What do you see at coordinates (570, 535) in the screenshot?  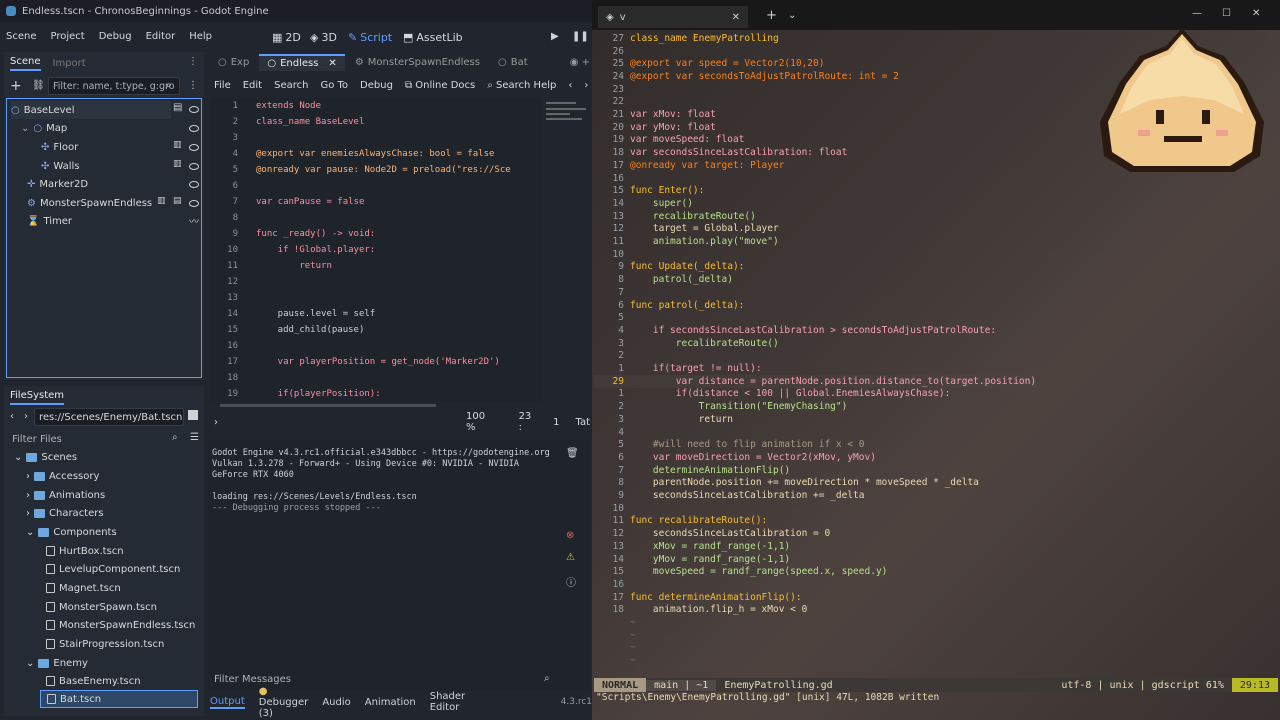 I see `error-filter-icon: ⊗` at bounding box center [570, 535].